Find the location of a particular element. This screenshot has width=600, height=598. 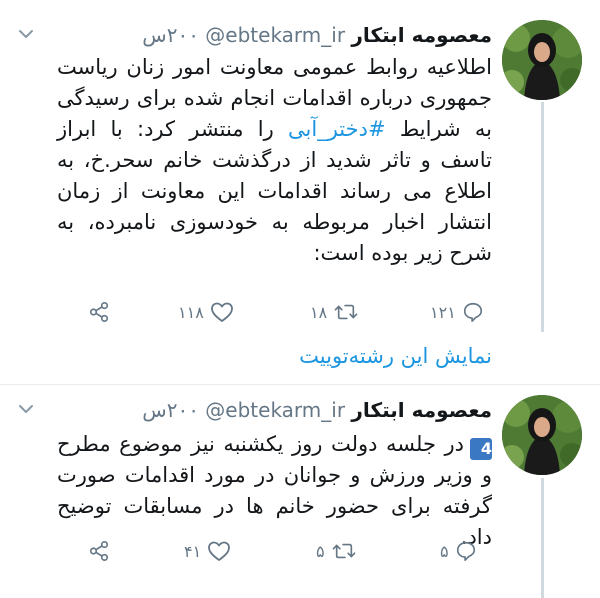

like-button: ۴۱ is located at coordinates (207, 551).